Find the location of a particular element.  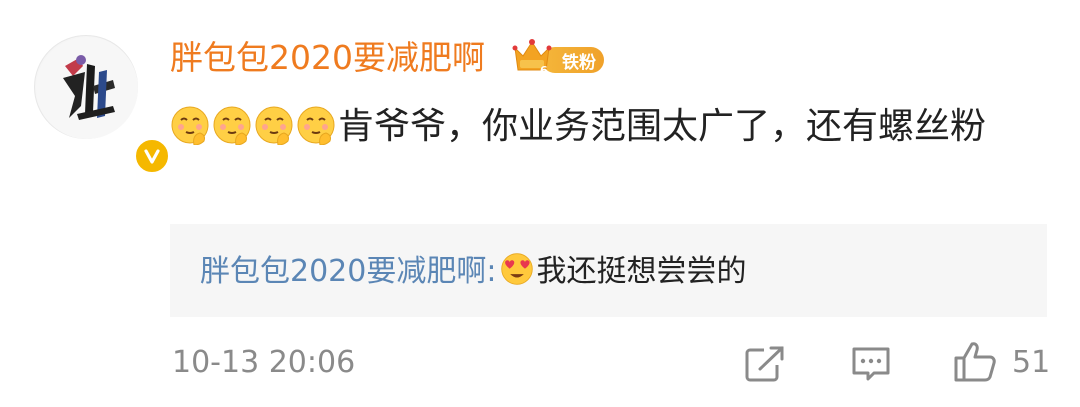

like-icon is located at coordinates (975, 362).